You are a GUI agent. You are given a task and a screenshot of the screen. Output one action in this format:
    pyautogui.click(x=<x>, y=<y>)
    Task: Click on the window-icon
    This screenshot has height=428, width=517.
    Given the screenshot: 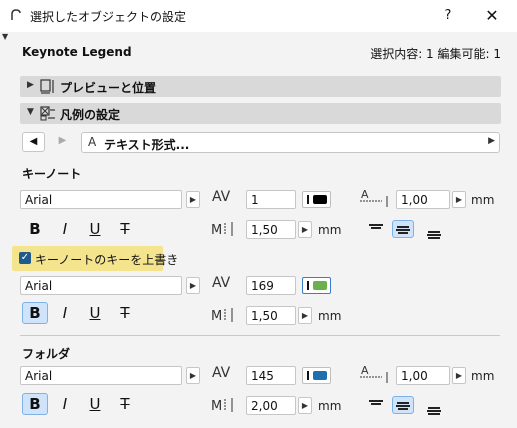 What is the action you would take?
    pyautogui.click(x=16, y=14)
    